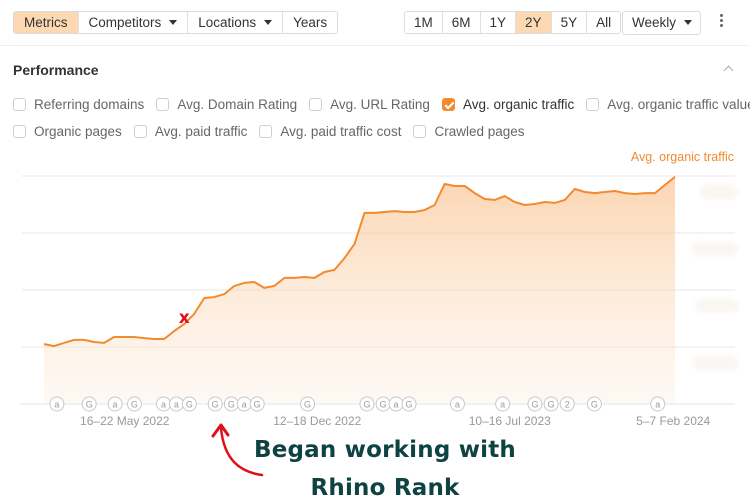 The image size is (750, 500). Describe the element at coordinates (729, 69) in the screenshot. I see `chevron-up-icon` at that location.